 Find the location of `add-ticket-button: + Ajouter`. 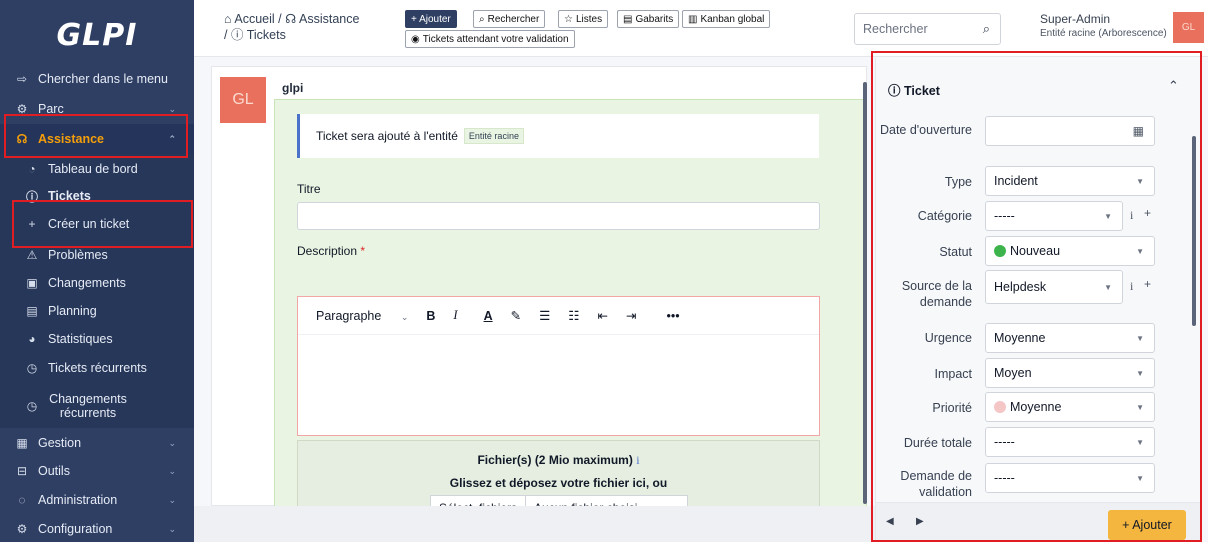

add-ticket-button: + Ajouter is located at coordinates (1147, 525).